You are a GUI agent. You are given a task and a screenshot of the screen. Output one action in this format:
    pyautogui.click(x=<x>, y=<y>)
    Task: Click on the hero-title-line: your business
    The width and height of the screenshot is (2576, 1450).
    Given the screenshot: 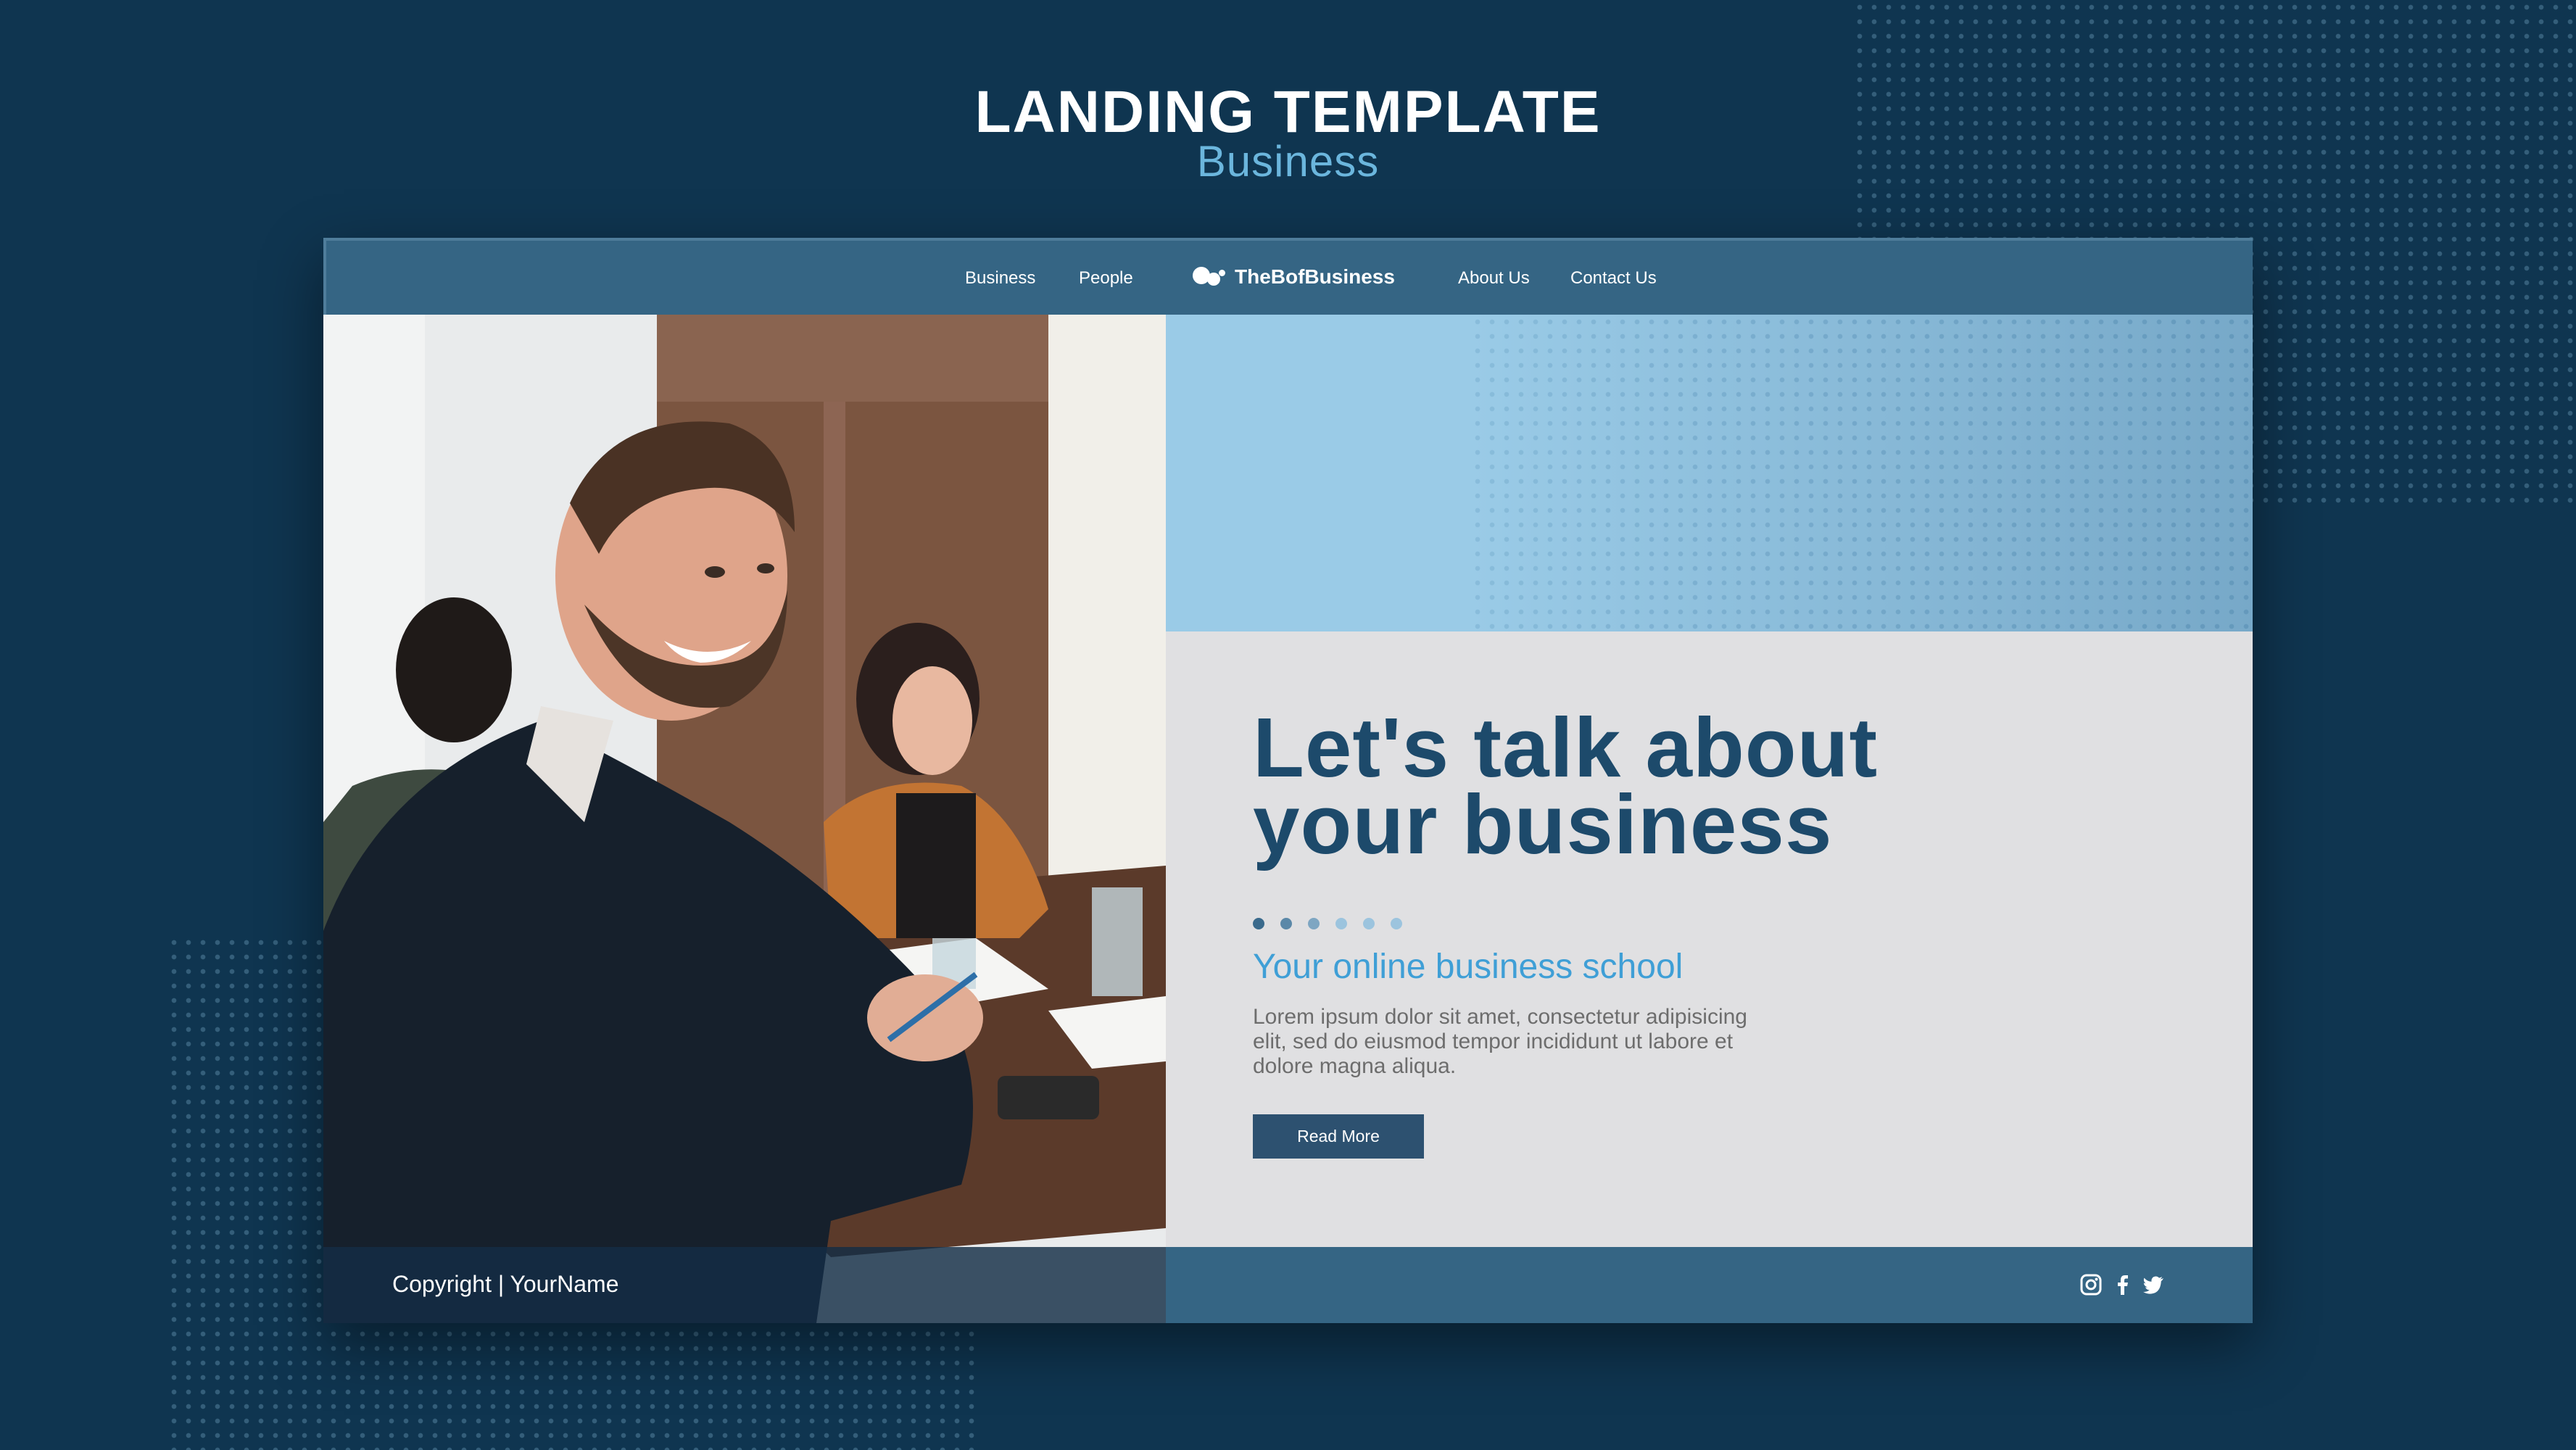 What is the action you would take?
    pyautogui.click(x=1543, y=824)
    